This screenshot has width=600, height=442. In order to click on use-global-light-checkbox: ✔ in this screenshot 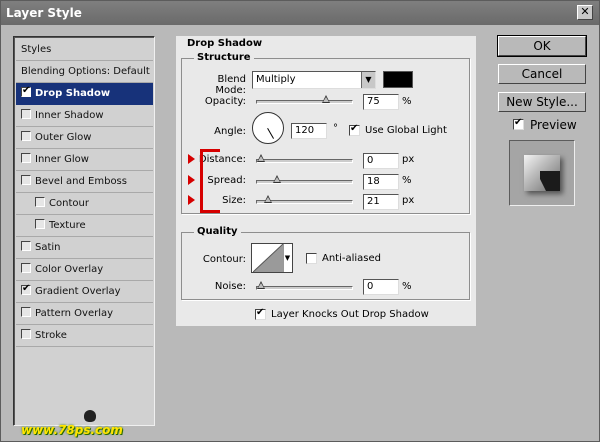, I will do `click(354, 129)`.